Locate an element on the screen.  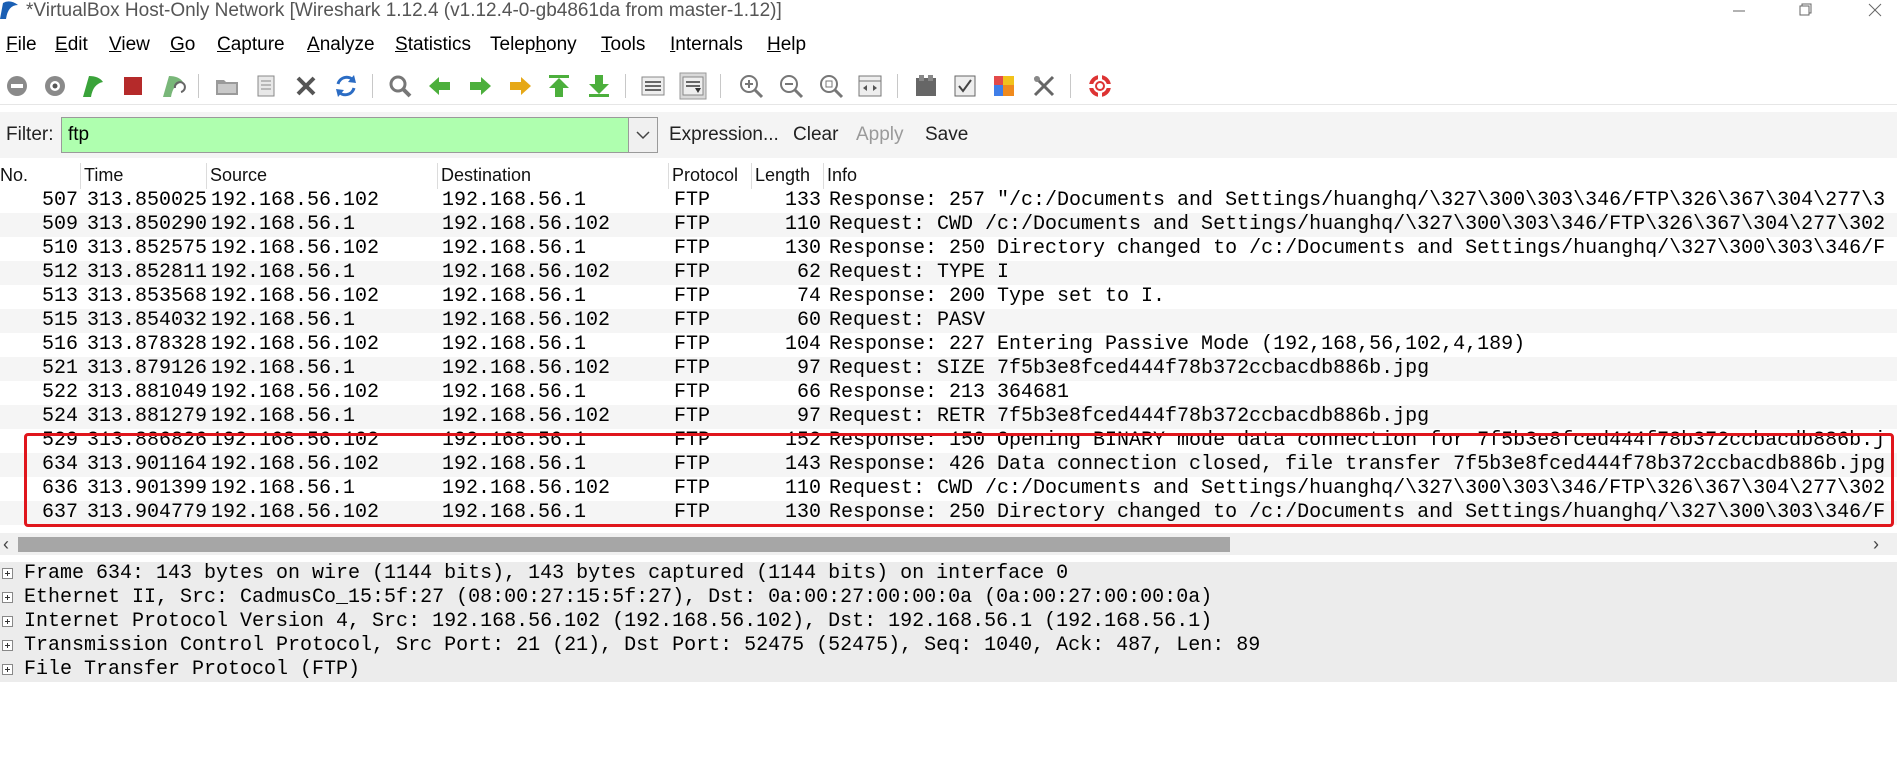
cell-len: 133 is located at coordinates (802, 200).